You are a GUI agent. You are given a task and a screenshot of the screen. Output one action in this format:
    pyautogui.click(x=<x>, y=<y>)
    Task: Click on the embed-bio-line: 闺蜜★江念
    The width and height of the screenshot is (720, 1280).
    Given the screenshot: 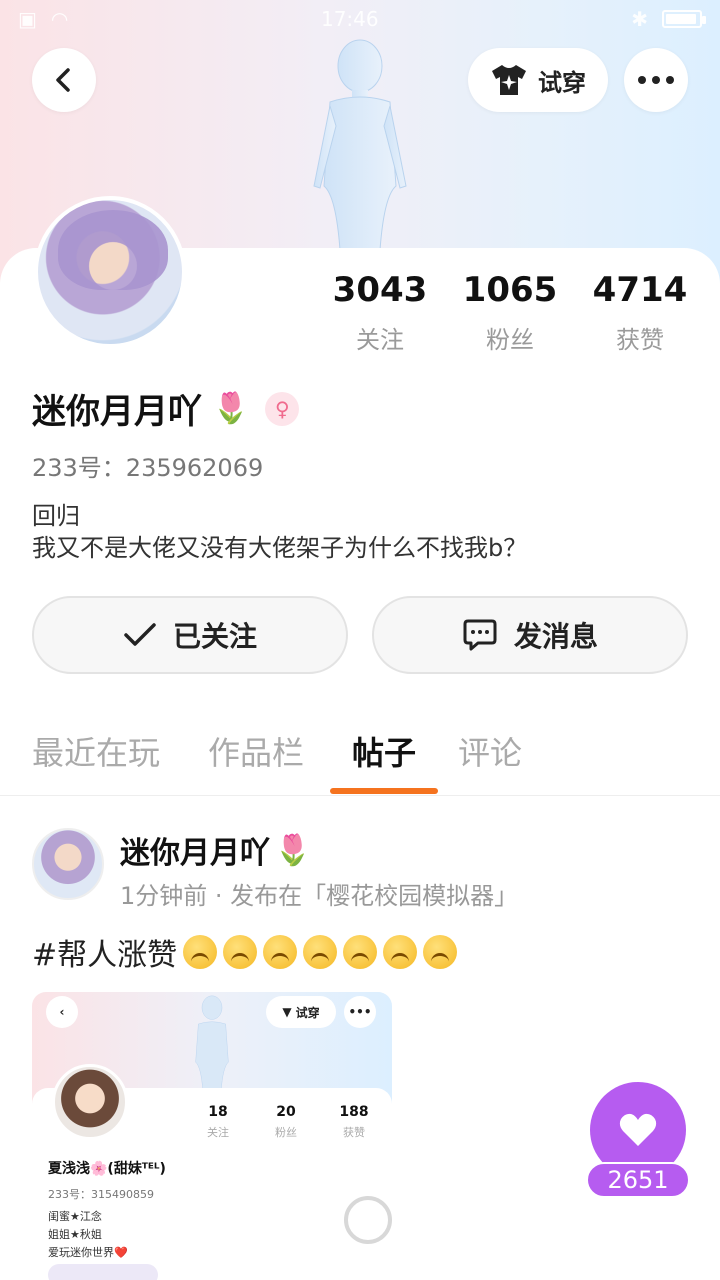 What is the action you would take?
    pyautogui.click(x=75, y=1216)
    